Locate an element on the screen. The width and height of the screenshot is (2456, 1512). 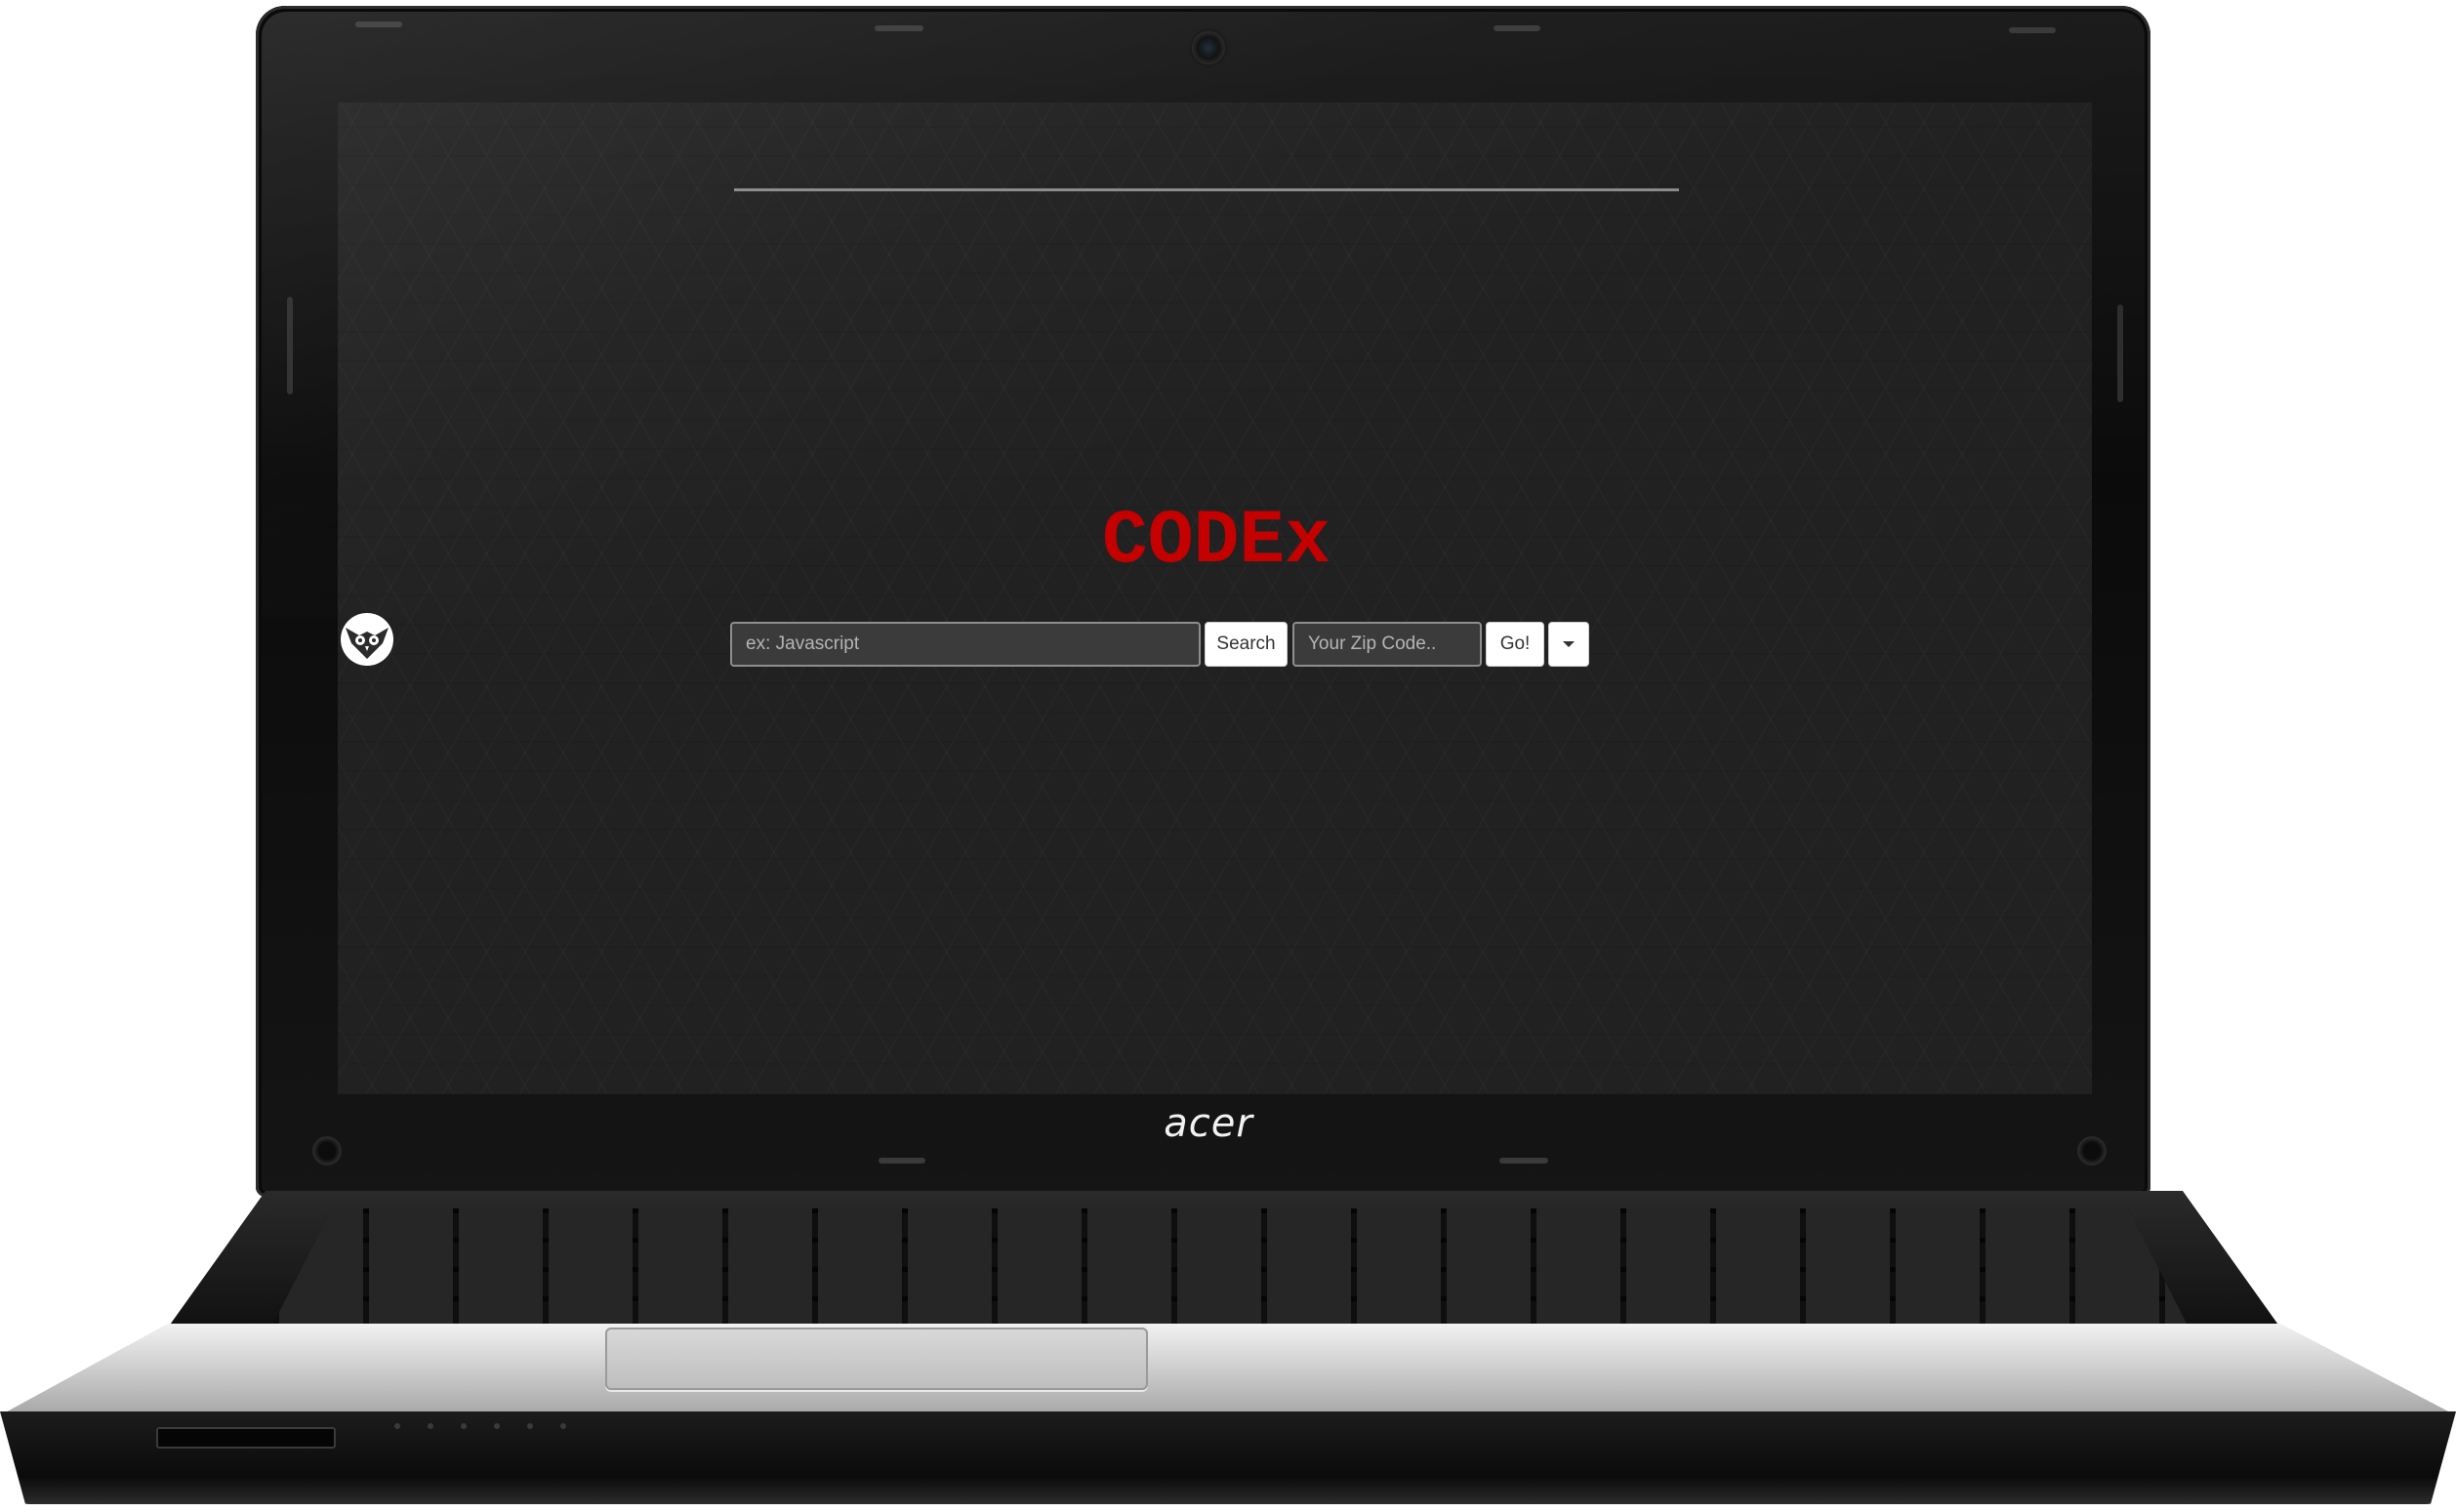
page-title: CODEx is located at coordinates (1216, 542).